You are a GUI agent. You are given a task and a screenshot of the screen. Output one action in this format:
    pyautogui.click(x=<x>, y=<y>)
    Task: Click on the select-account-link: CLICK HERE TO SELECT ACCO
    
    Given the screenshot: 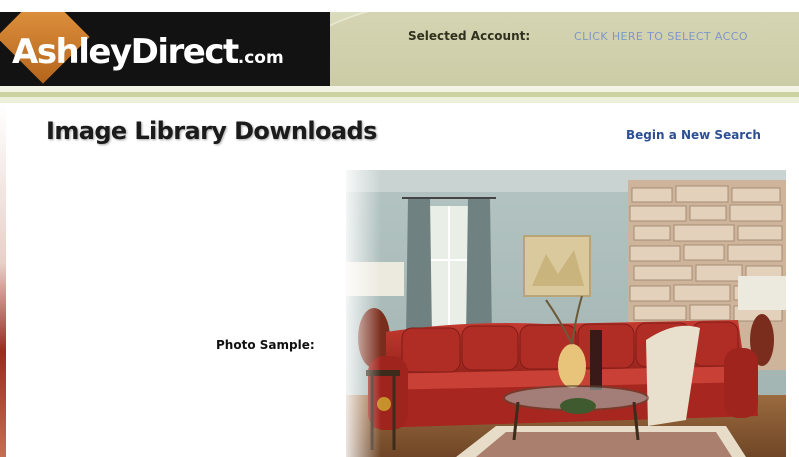 What is the action you would take?
    pyautogui.click(x=686, y=36)
    